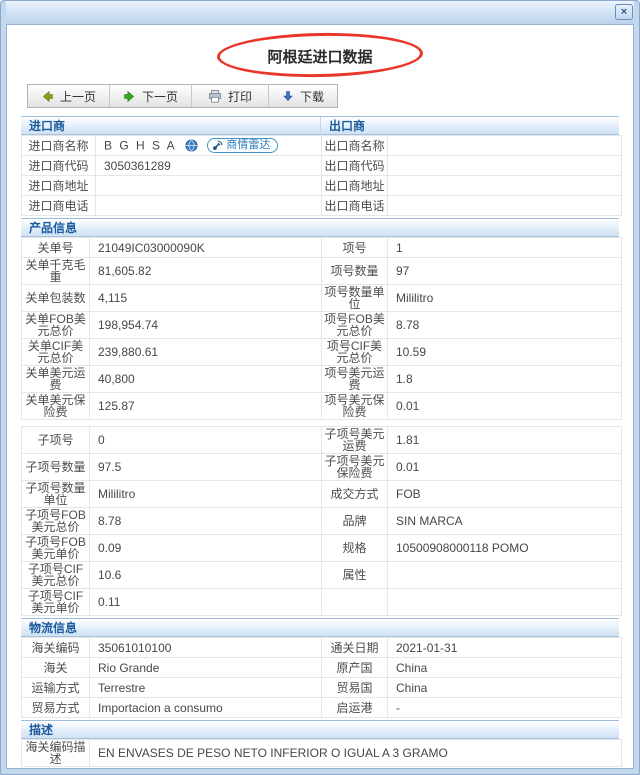 Image resolution: width=640 pixels, height=775 pixels. Describe the element at coordinates (320, 627) in the screenshot. I see `logistics-header: 物流信息` at that location.